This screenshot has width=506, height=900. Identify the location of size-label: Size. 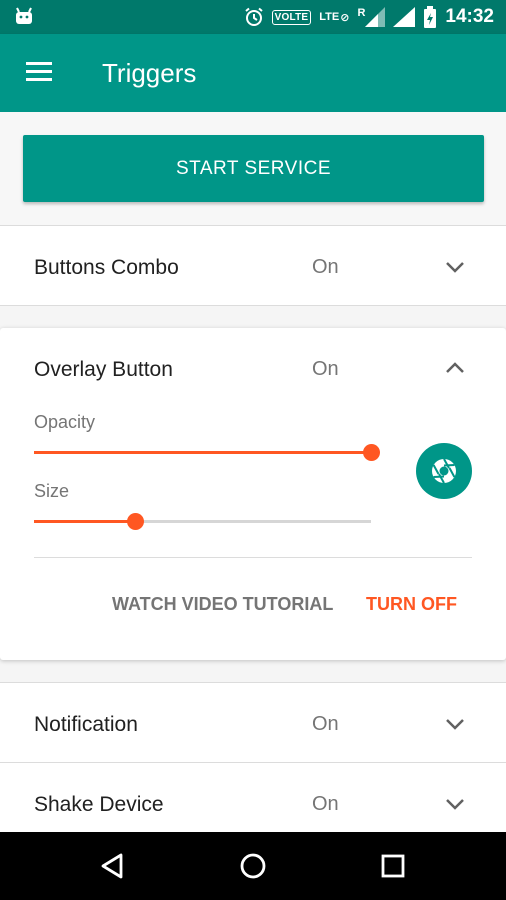
(52, 491).